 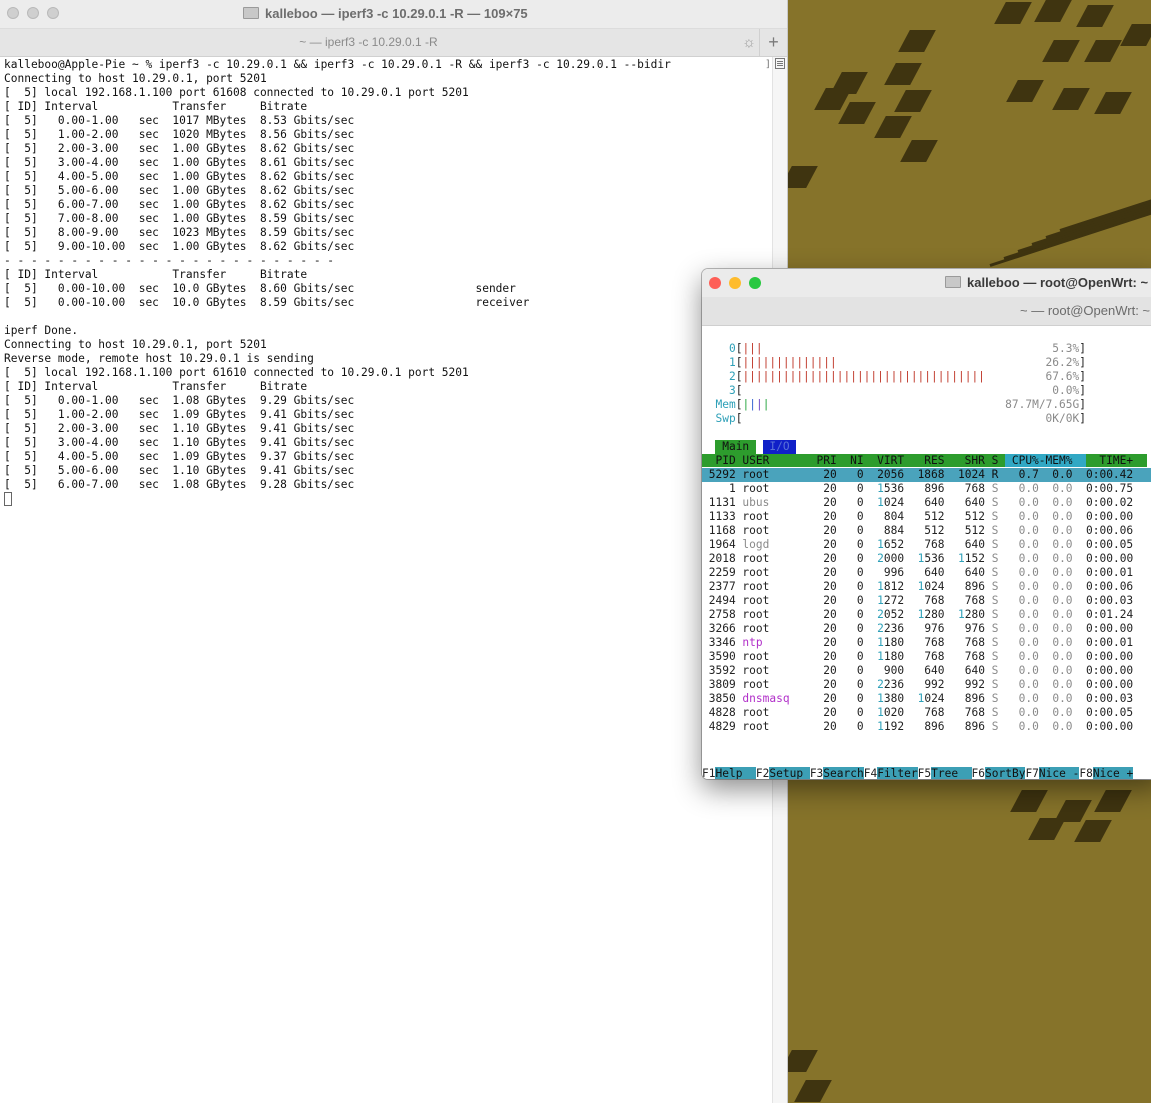 I want to click on function-key-f5: F5Tree, so click(x=945, y=773).